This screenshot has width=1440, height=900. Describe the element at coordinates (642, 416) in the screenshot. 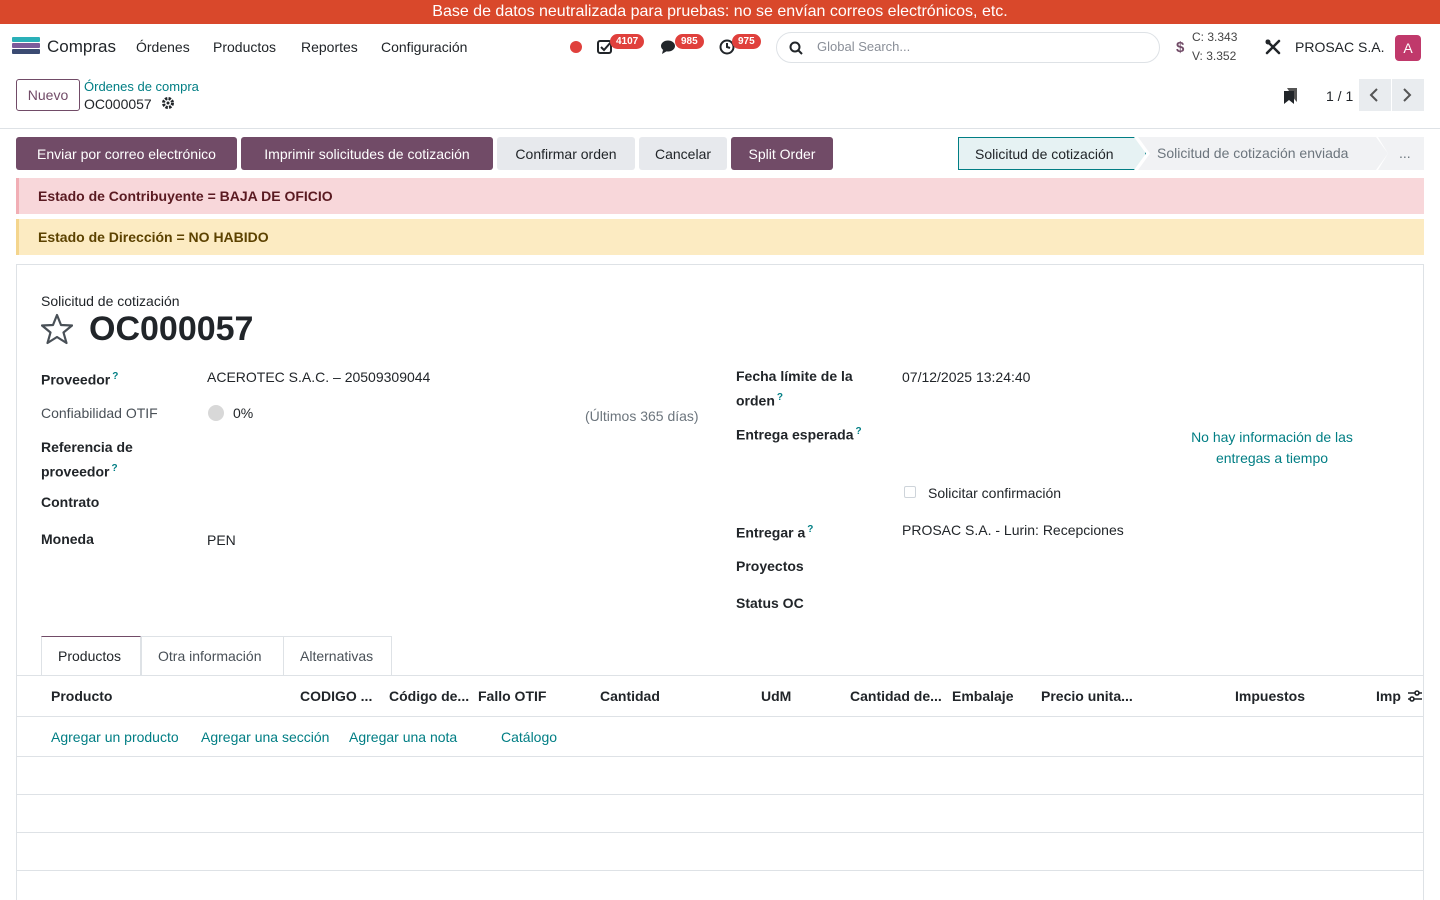

I see `otif-period-hint: (Últimos 365 días)` at that location.